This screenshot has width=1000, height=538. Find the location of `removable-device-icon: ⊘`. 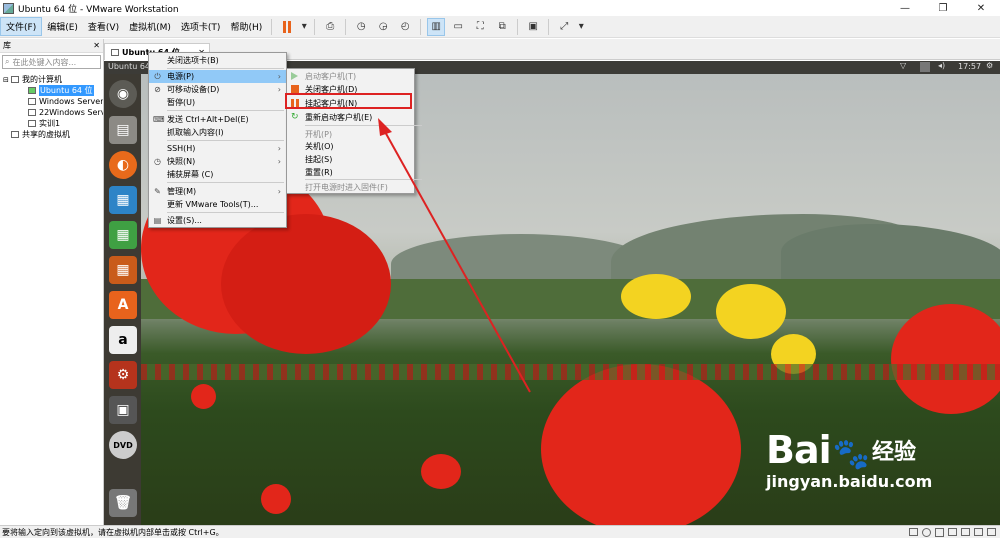

removable-device-icon: ⊘ is located at coordinates (157, 89).